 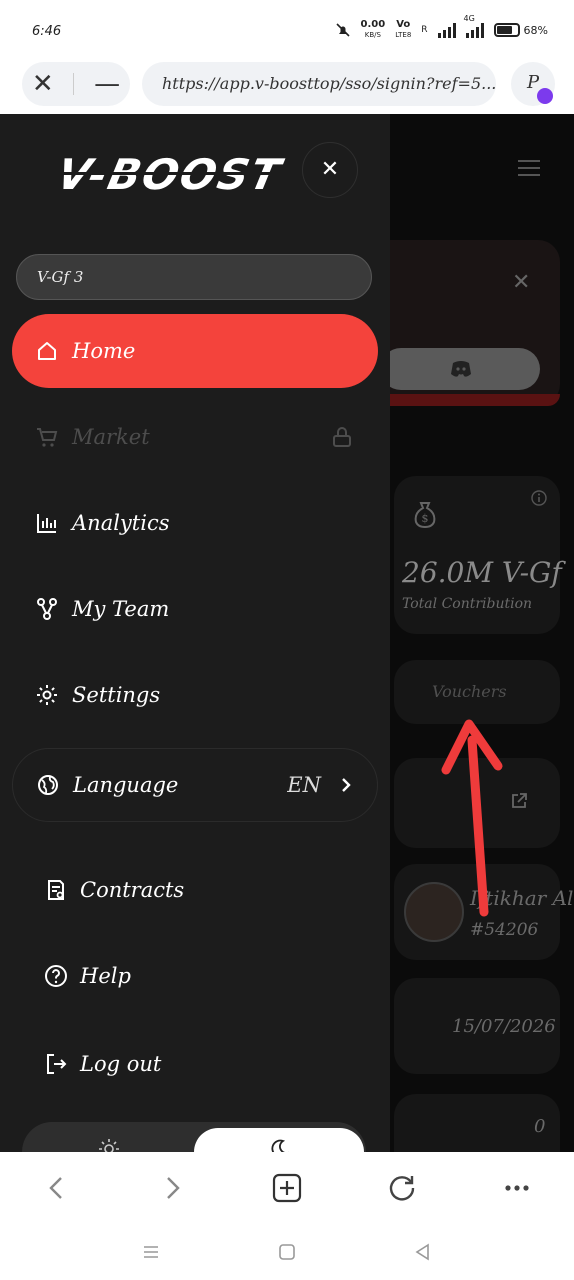 I want to click on system-nav-bar, so click(x=287, y=1252).